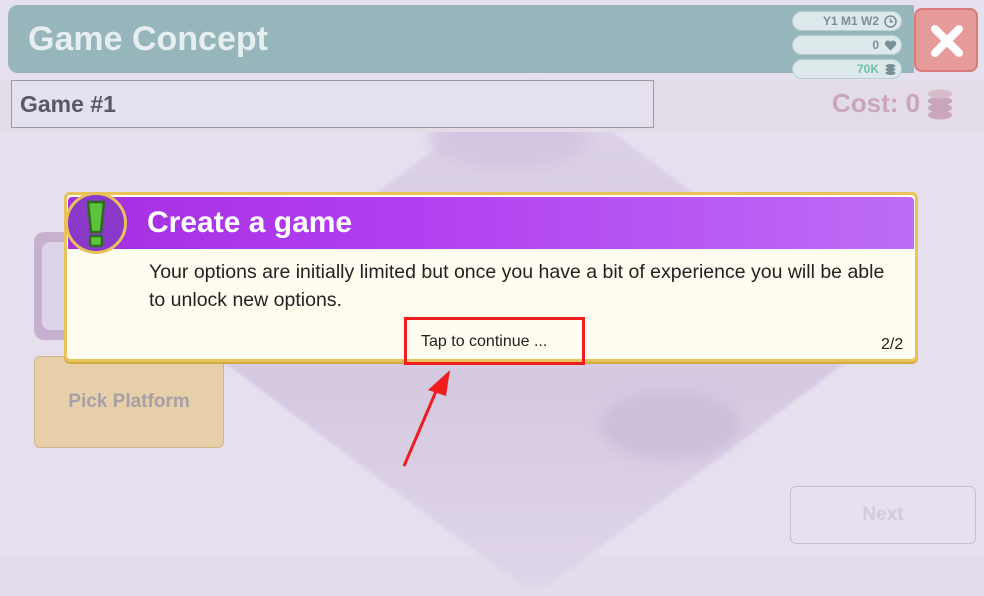 The width and height of the screenshot is (984, 596). Describe the element at coordinates (847, 69) in the screenshot. I see `money-indicator: 70K` at that location.